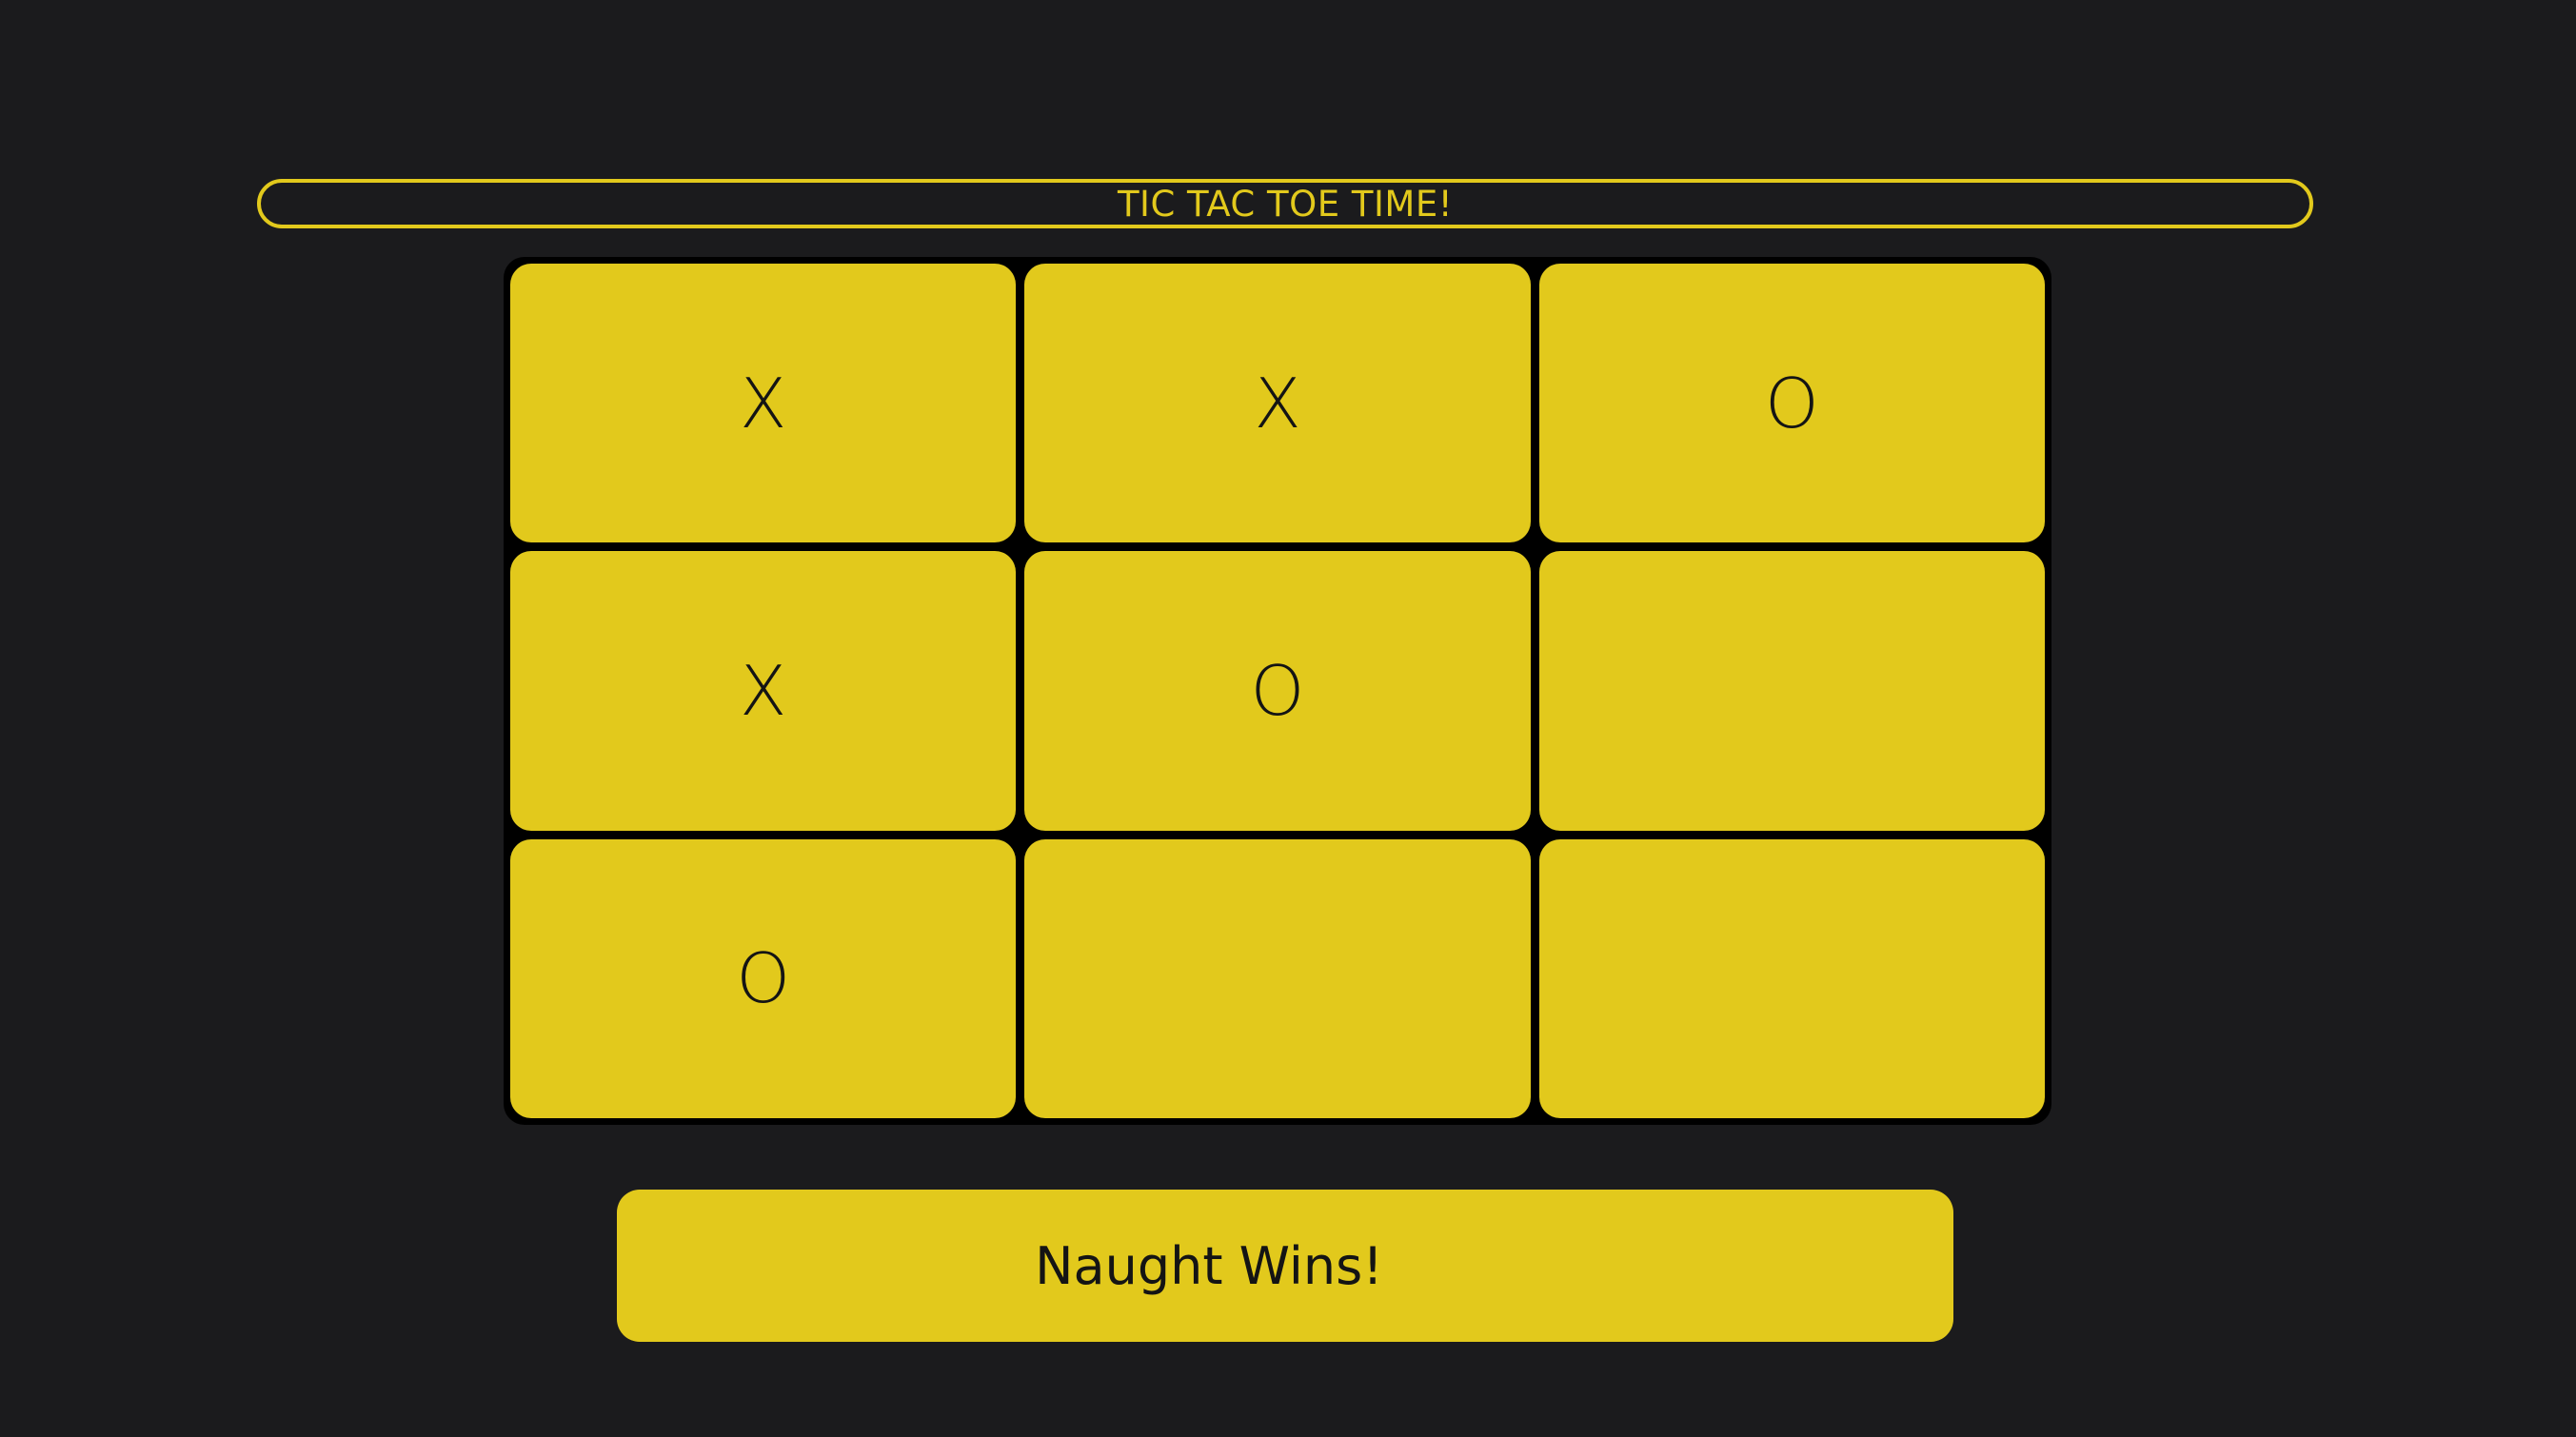 This screenshot has width=2576, height=1437. What do you see at coordinates (763, 978) in the screenshot?
I see `board-cell-7: O` at bounding box center [763, 978].